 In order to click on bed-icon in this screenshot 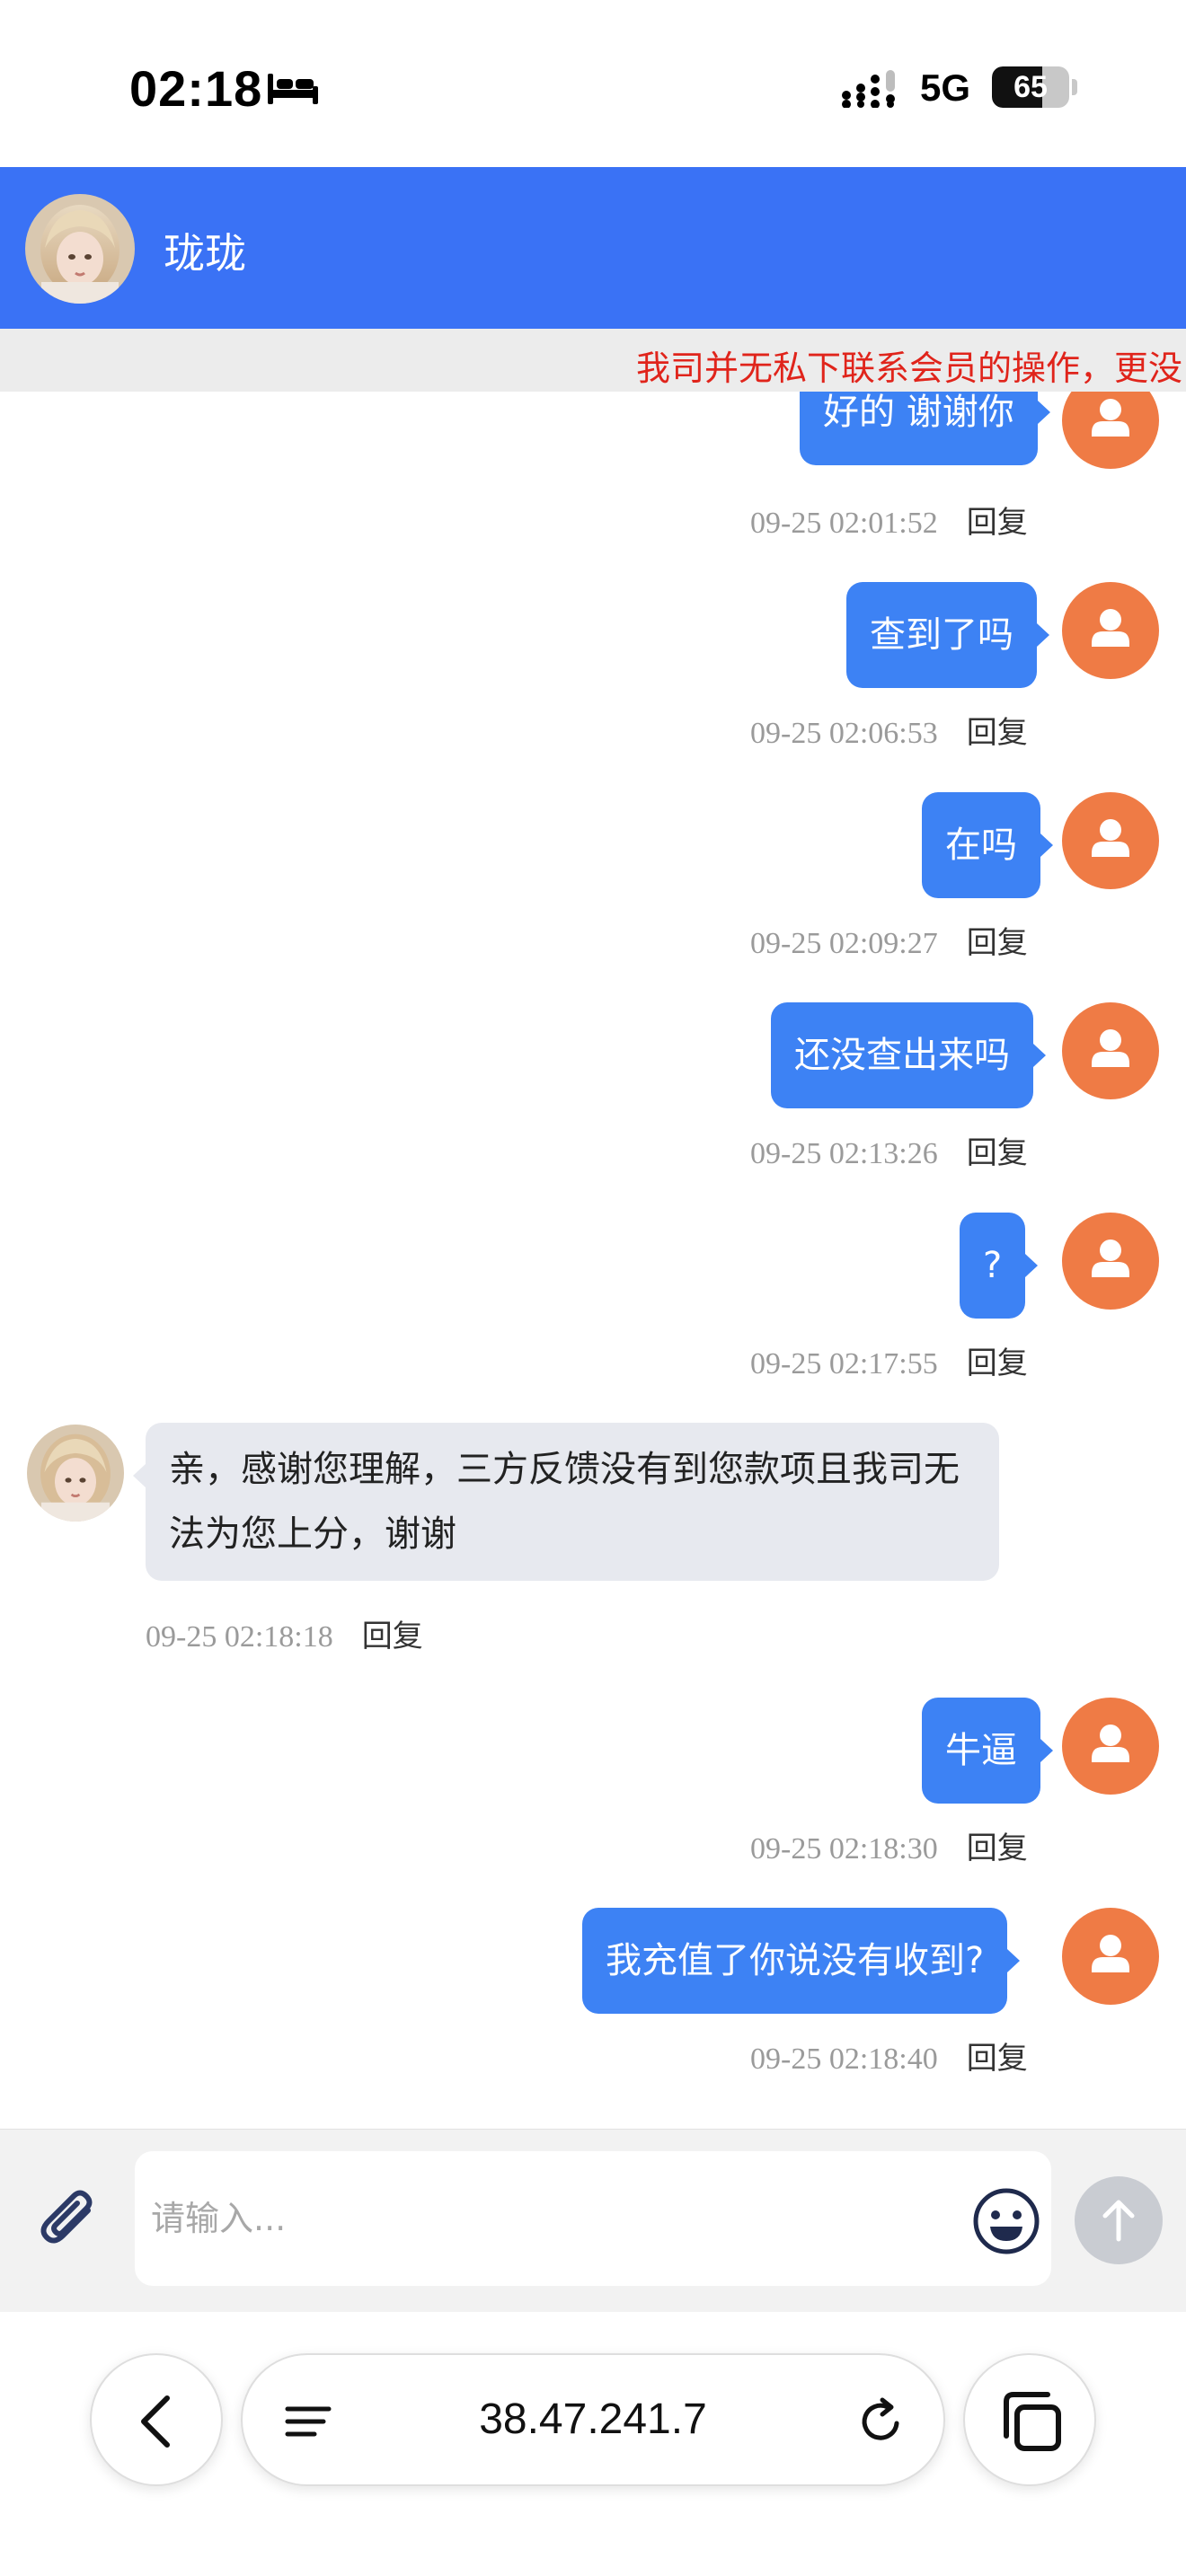, I will do `click(293, 89)`.